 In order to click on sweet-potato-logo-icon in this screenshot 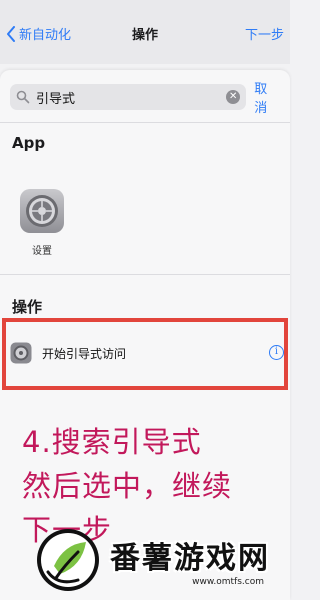, I will do `click(68, 560)`.